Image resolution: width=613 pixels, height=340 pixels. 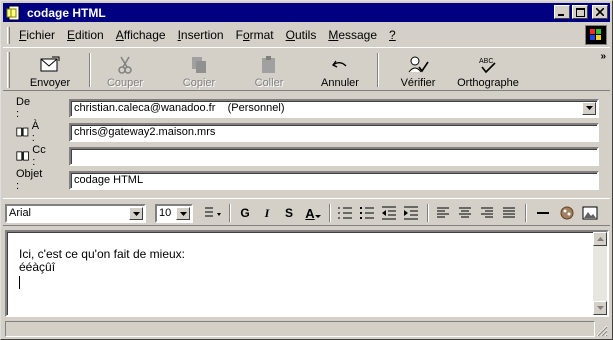 What do you see at coordinates (37, 267) in the screenshot?
I see `body-line-2: ééàçûî` at bounding box center [37, 267].